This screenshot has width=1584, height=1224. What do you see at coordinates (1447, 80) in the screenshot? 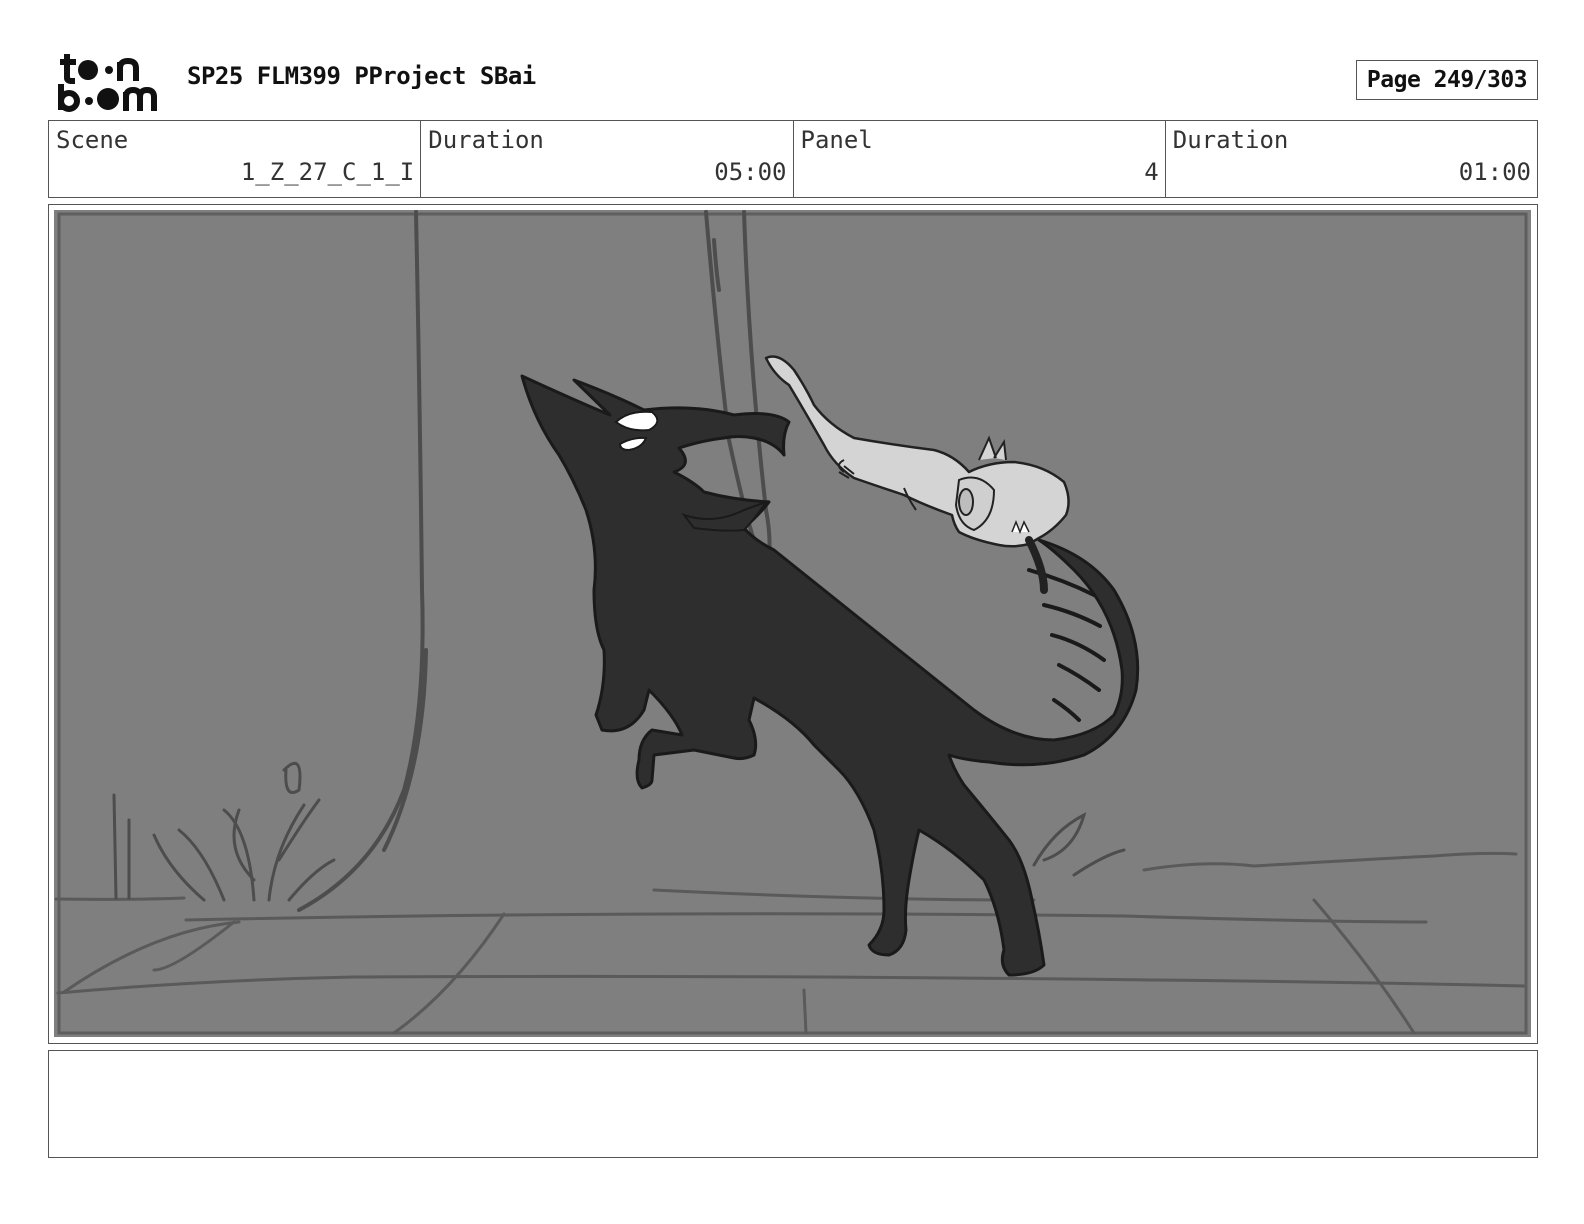
I see `page-number: Page 249/303` at bounding box center [1447, 80].